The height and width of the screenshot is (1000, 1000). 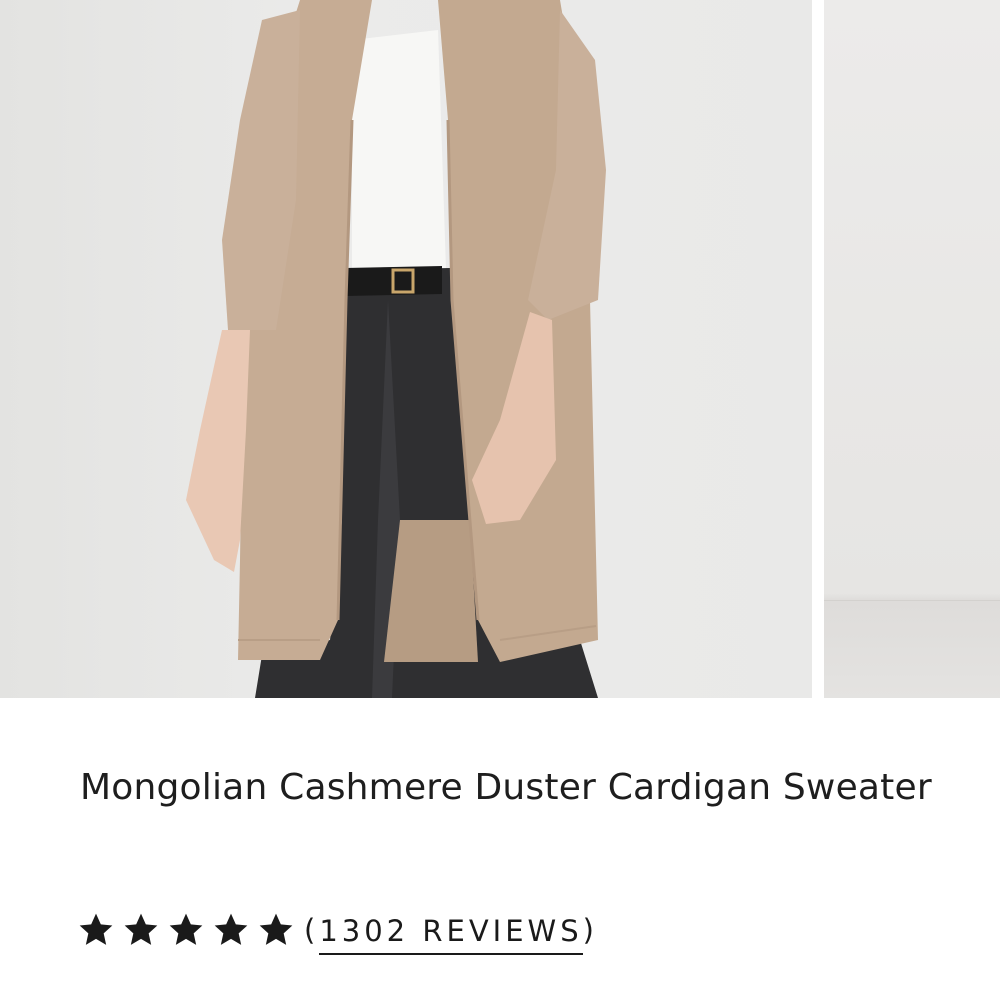 What do you see at coordinates (912, 349) in the screenshot?
I see `product-image-next` at bounding box center [912, 349].